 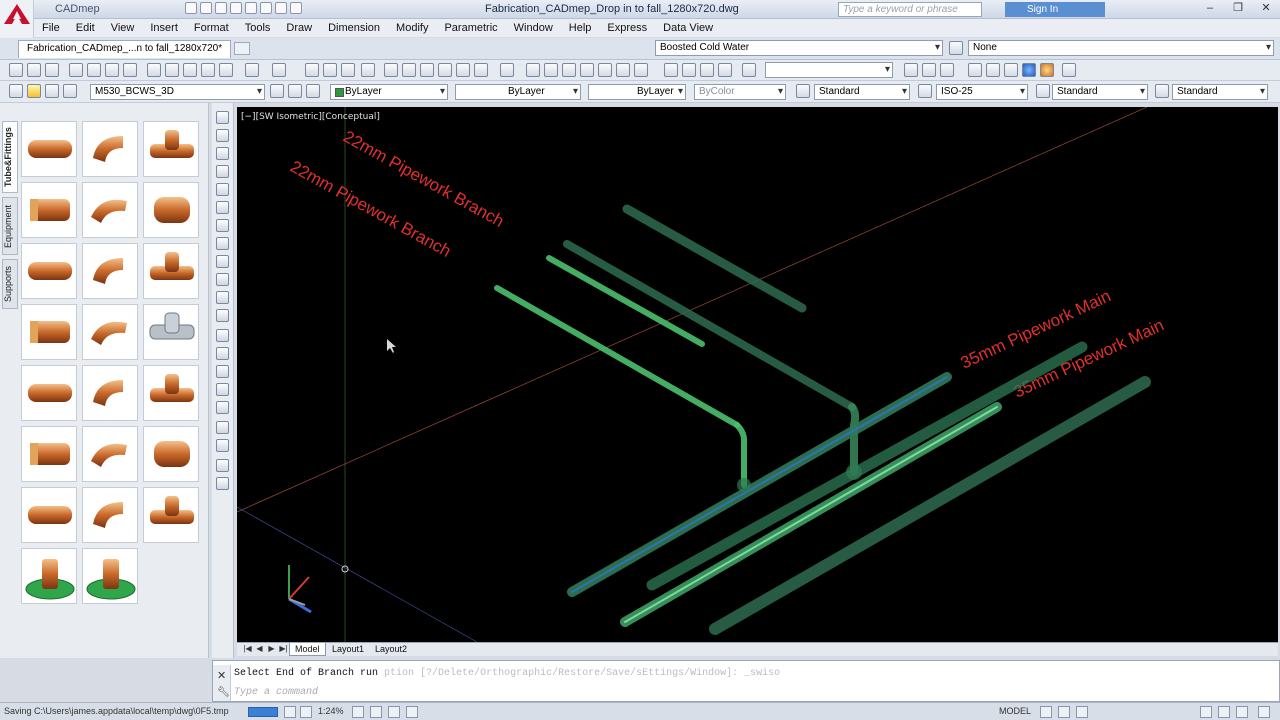 I want to click on help-search-input: Type a keyword or phrase, so click(x=910, y=9).